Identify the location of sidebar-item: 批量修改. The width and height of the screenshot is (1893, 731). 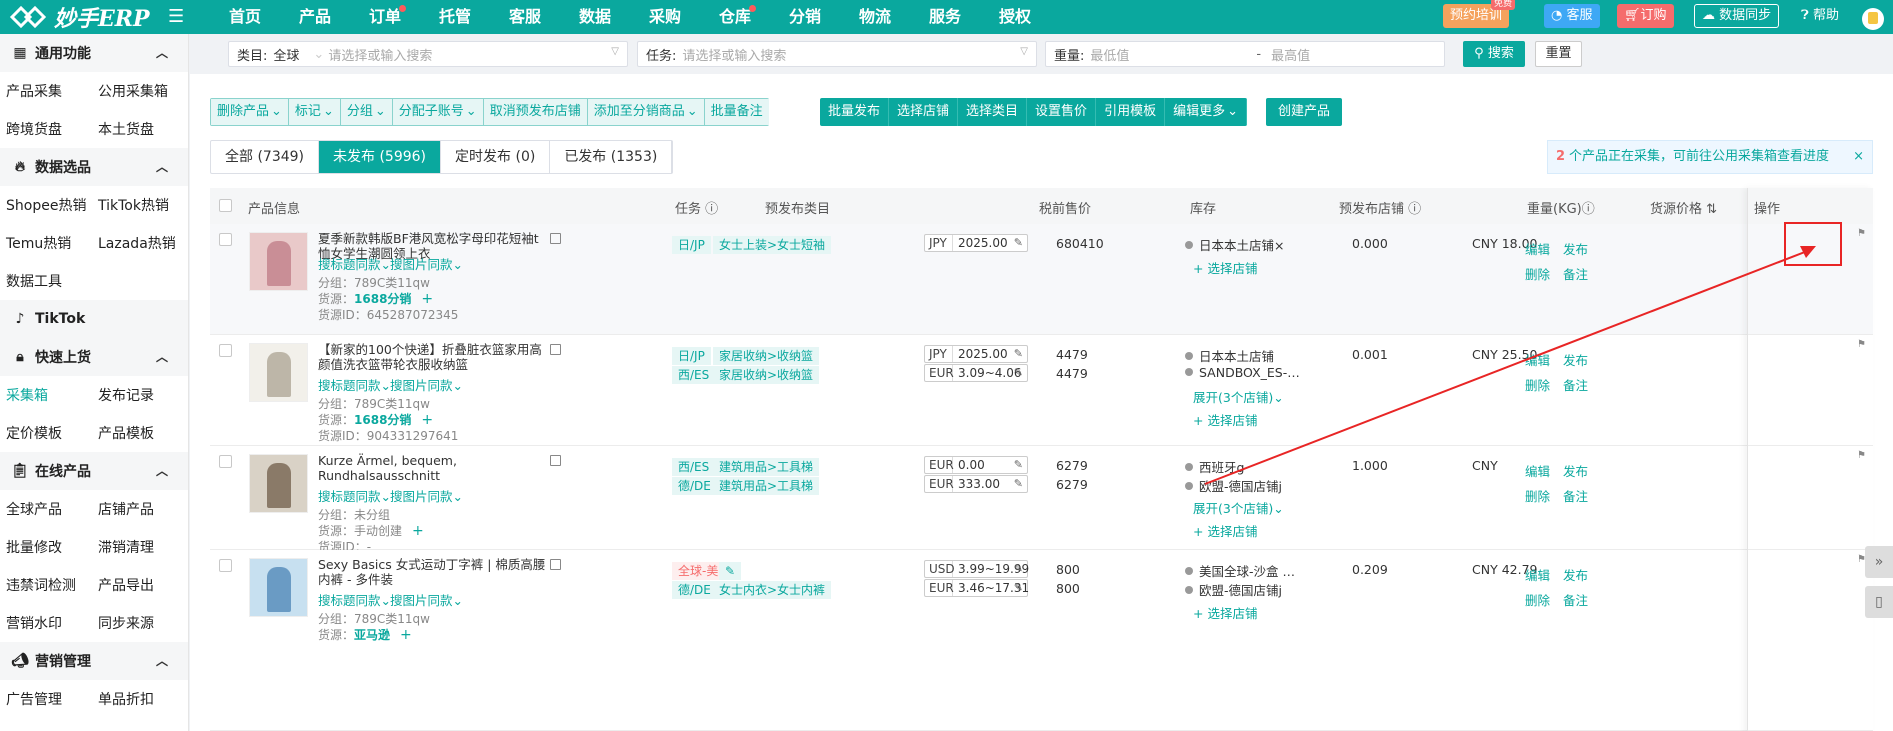
(46, 547).